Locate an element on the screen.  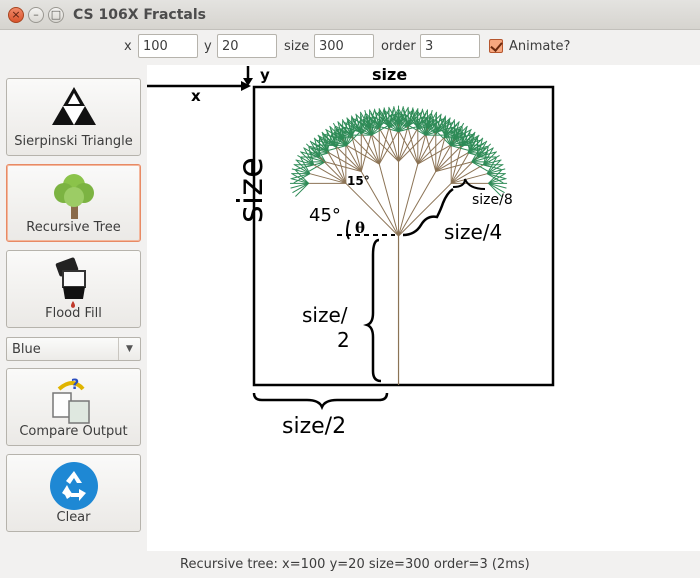
order-input is located at coordinates (450, 46).